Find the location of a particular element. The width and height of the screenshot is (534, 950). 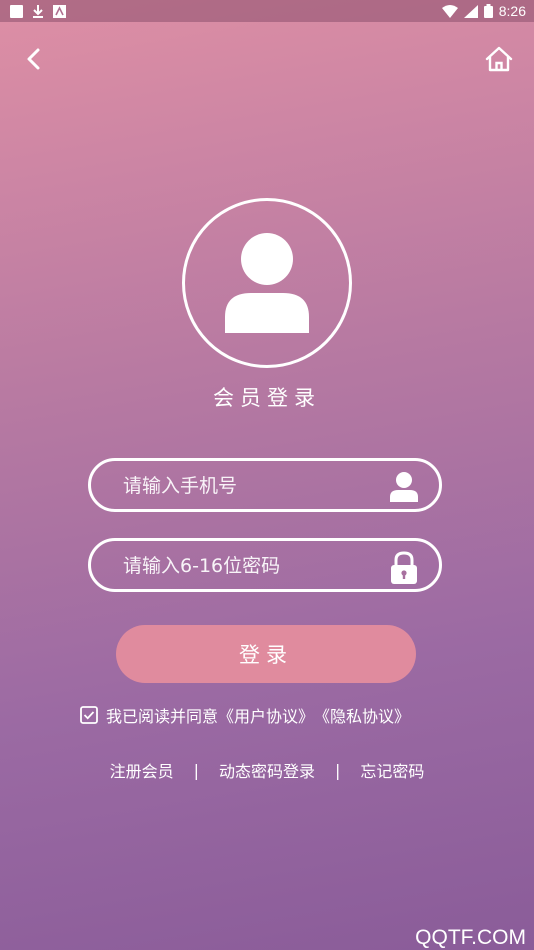

agreement-row: 我已阅读并同意 《用户协议》 《隐私协议》 is located at coordinates (245, 715).